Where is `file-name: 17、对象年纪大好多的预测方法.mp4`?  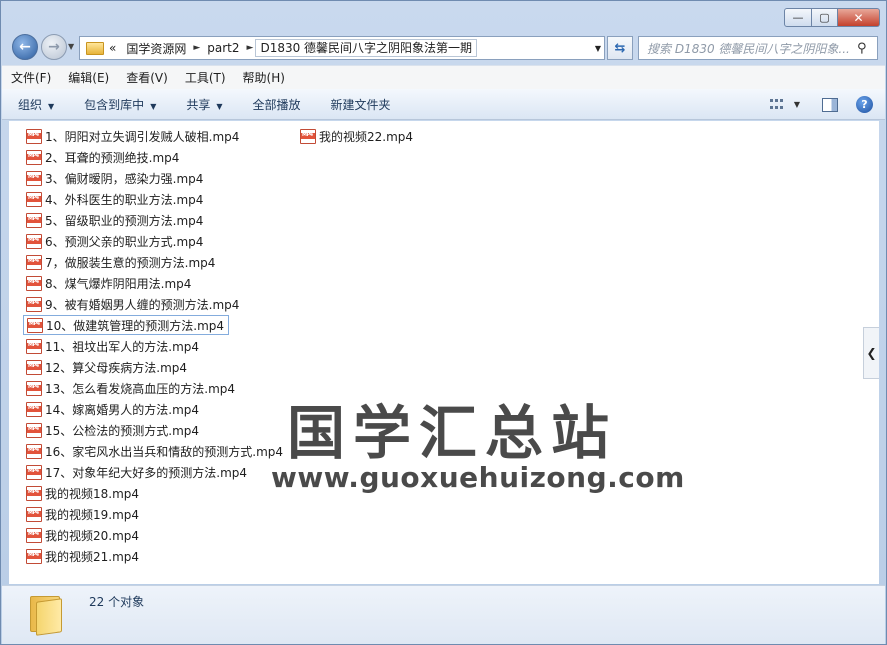 file-name: 17、对象年纪大好多的预测方法.mp4 is located at coordinates (146, 472).